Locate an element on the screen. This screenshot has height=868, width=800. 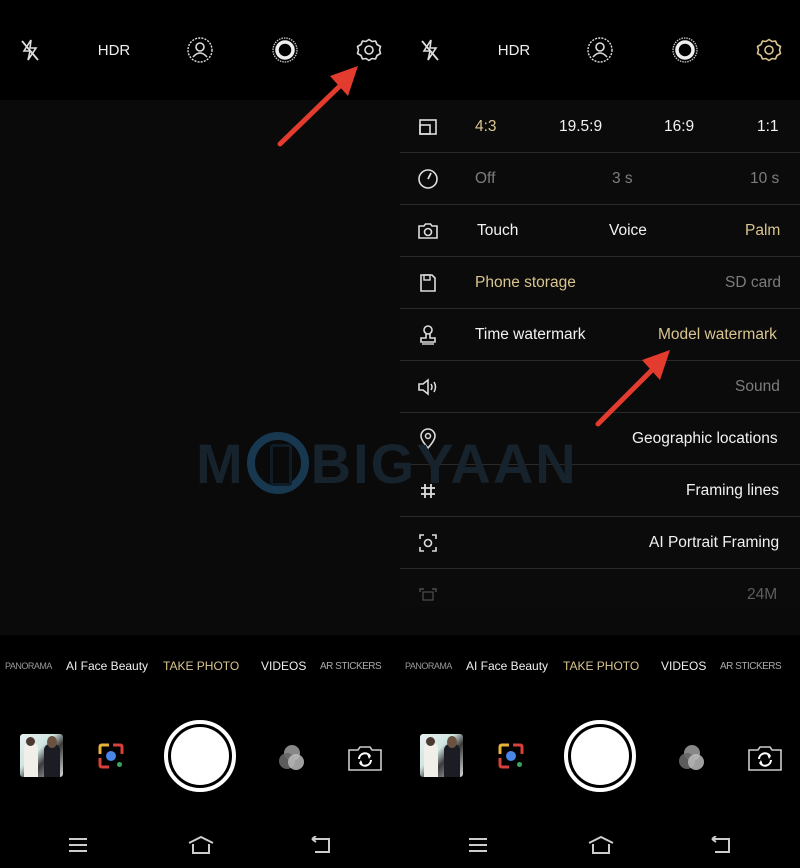
resolution-label: 24M is located at coordinates (762, 595).